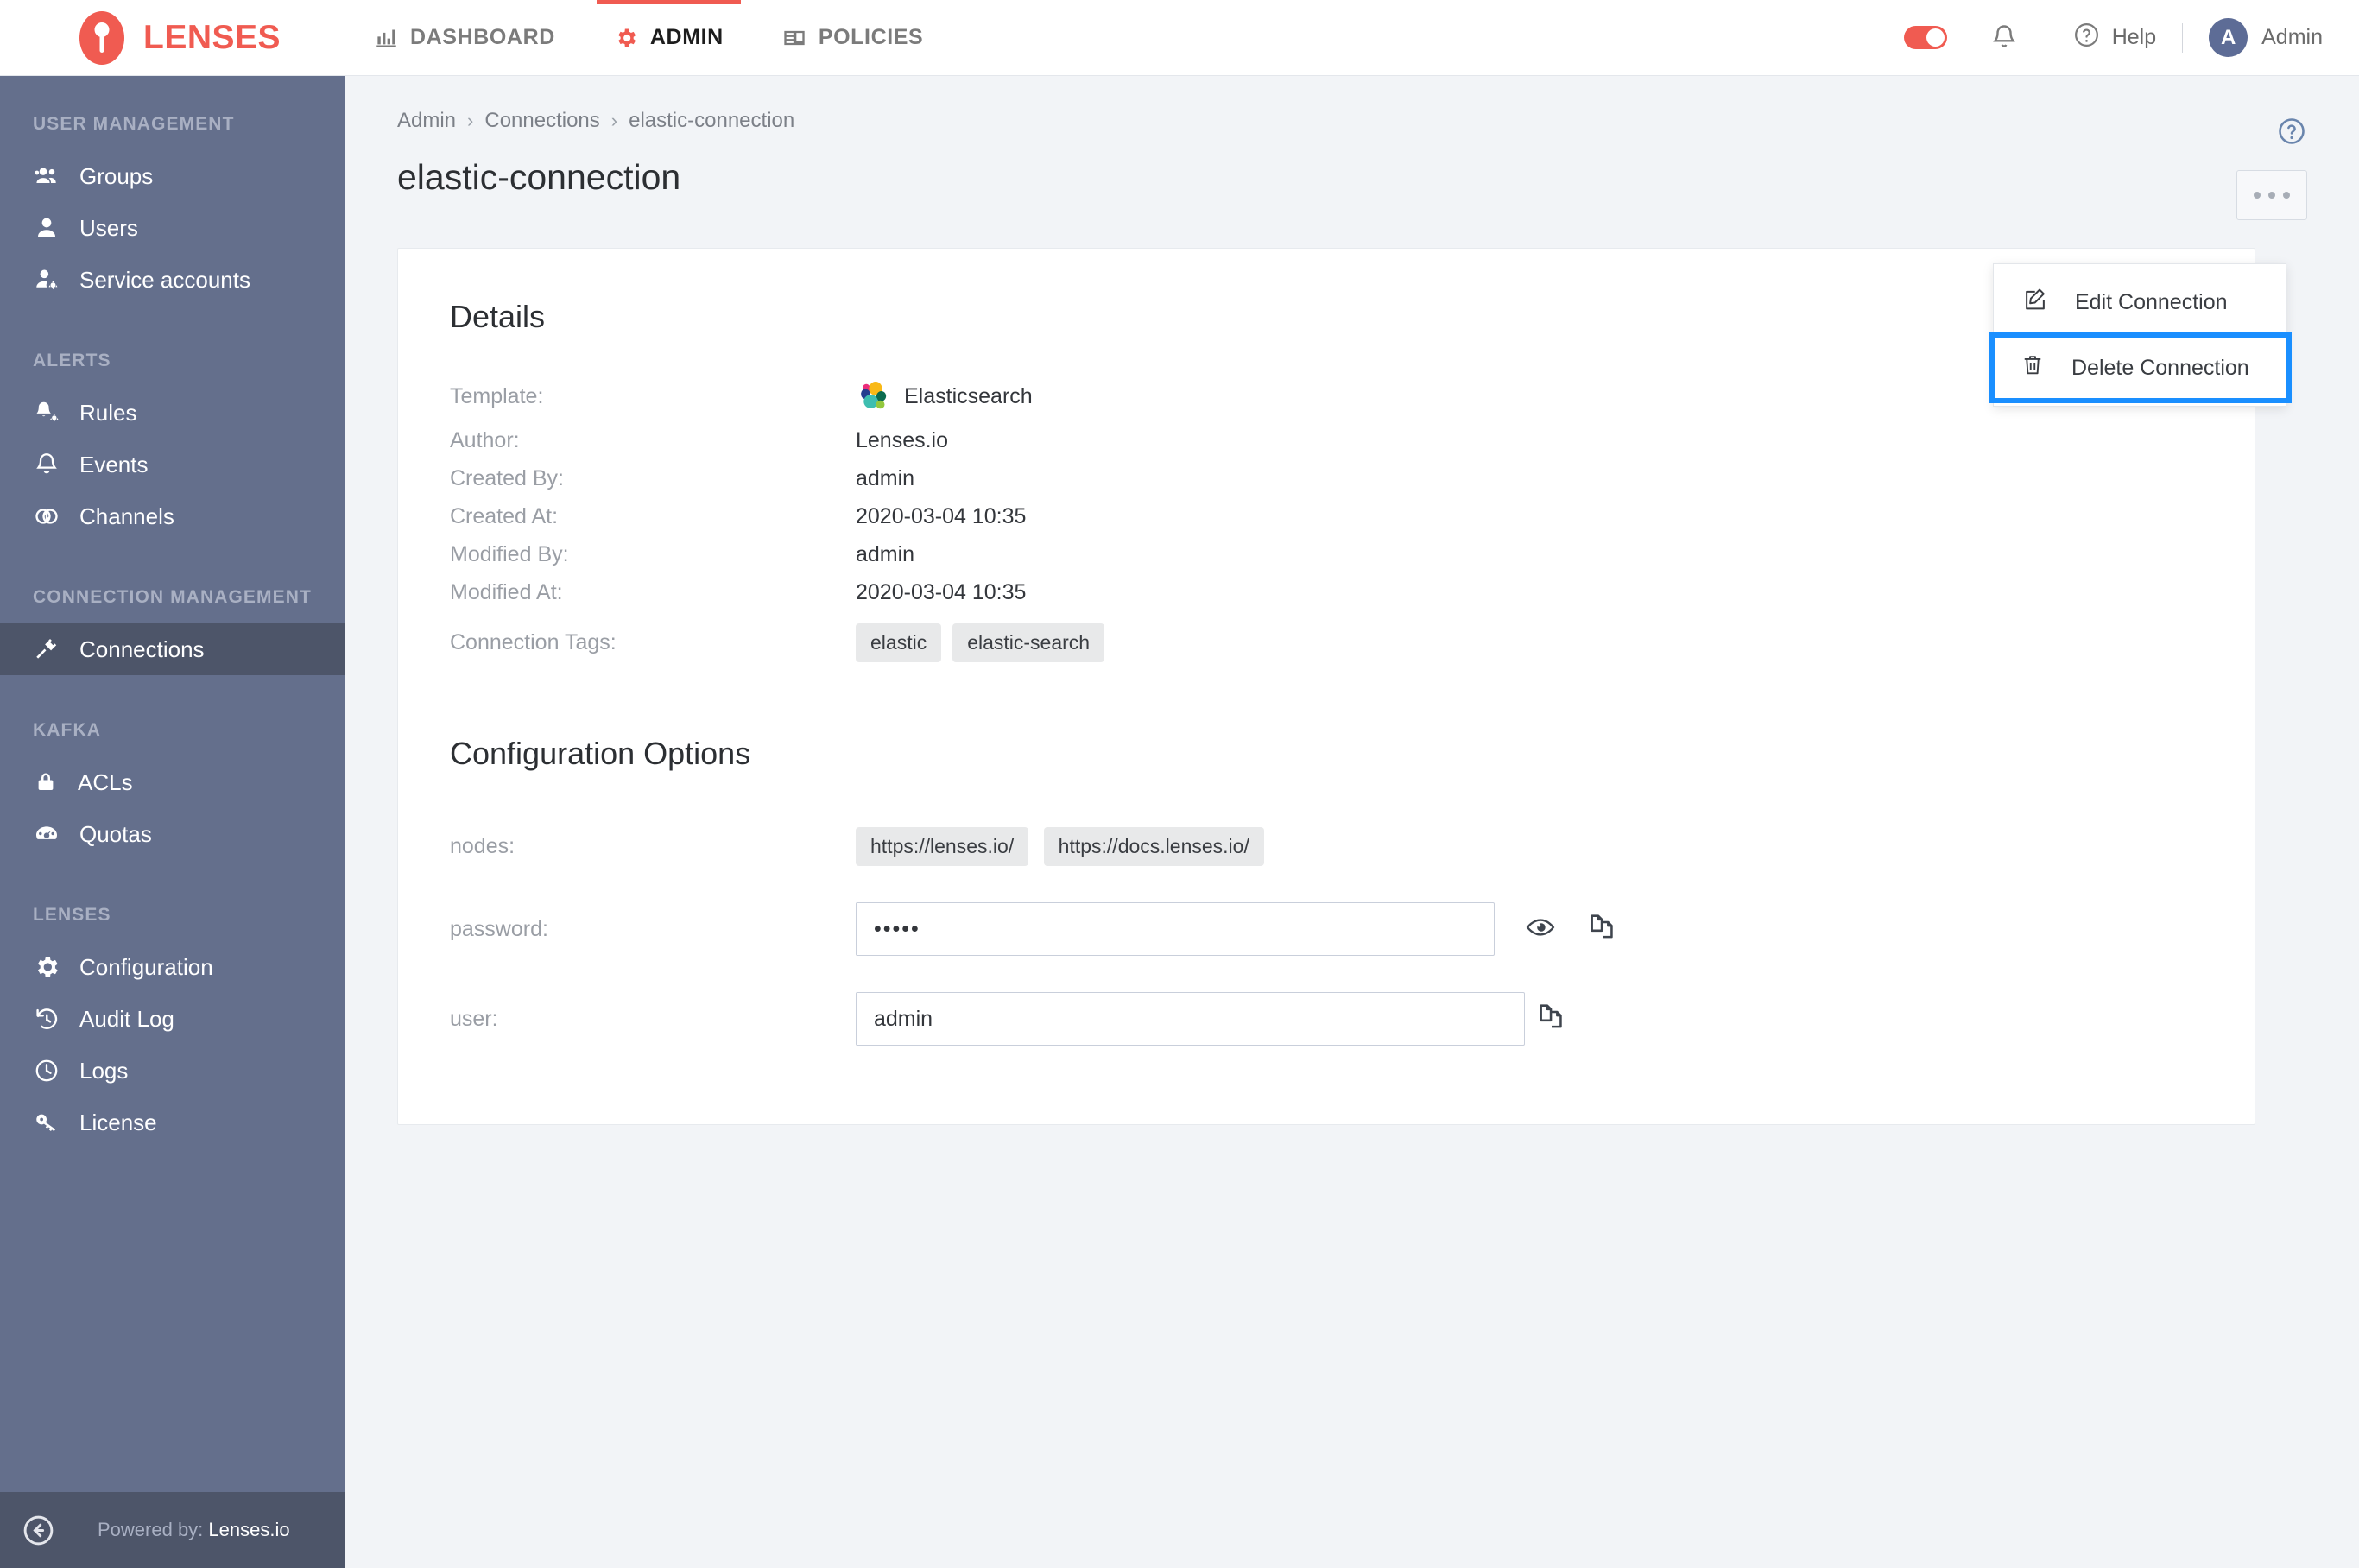  I want to click on detail-label: Author:, so click(485, 440).